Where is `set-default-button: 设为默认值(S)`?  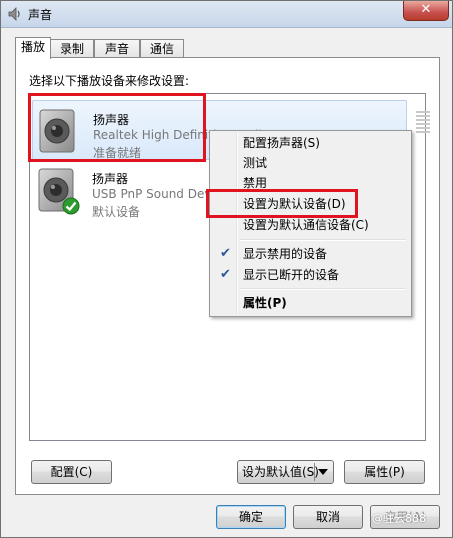 set-default-button: 设为默认值(S) is located at coordinates (285, 472).